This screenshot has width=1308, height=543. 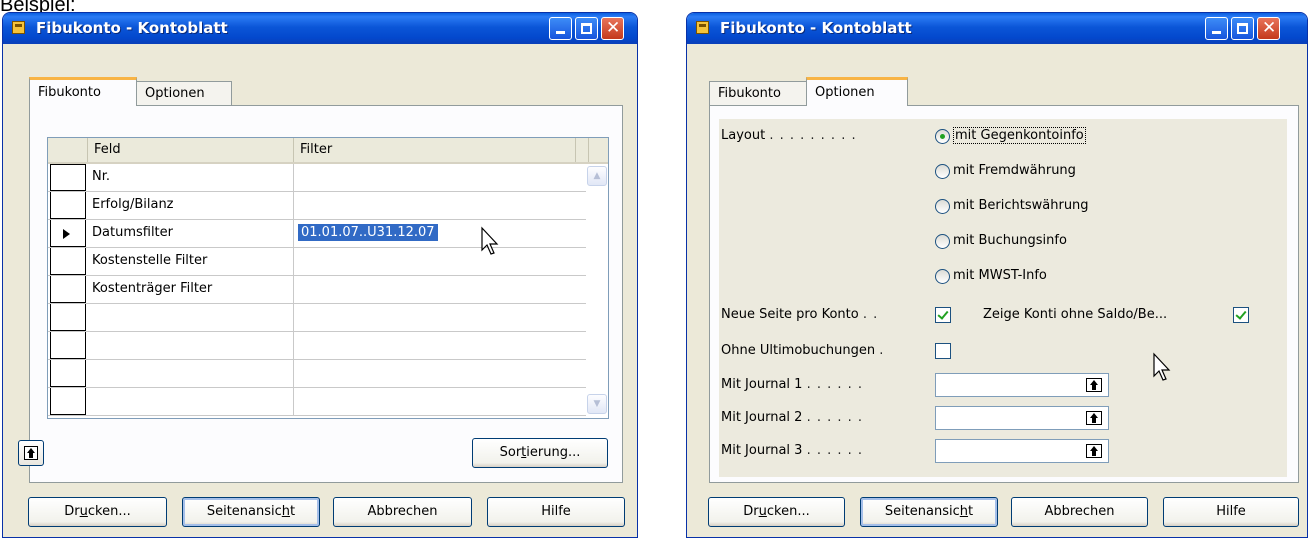 What do you see at coordinates (943, 351) in the screenshot?
I see `ohne-ultimo-checkbox` at bounding box center [943, 351].